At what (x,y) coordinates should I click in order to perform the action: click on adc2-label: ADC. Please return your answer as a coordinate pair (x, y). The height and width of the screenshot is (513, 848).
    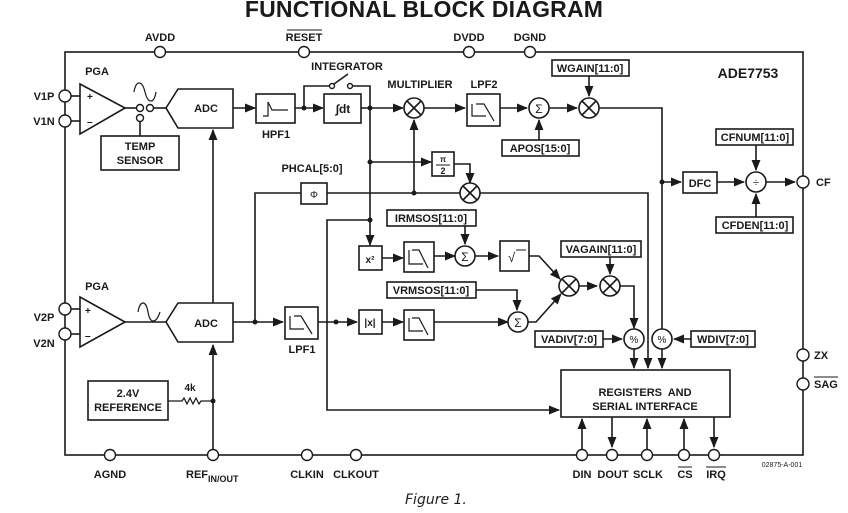
    Looking at the image, I should click on (206, 324).